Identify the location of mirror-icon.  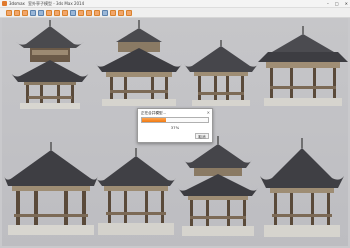
(113, 12).